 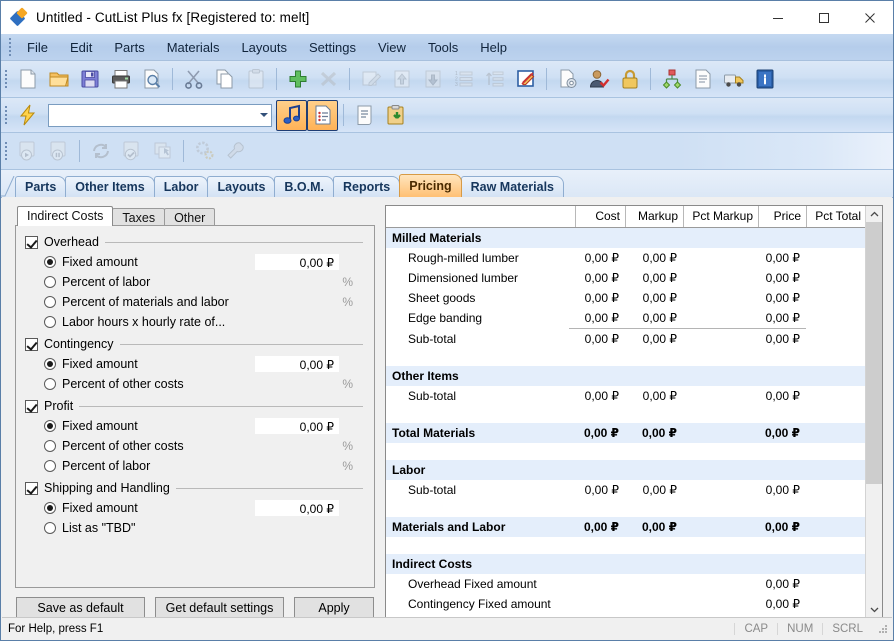 I want to click on column-header-cost: Cost, so click(x=600, y=216).